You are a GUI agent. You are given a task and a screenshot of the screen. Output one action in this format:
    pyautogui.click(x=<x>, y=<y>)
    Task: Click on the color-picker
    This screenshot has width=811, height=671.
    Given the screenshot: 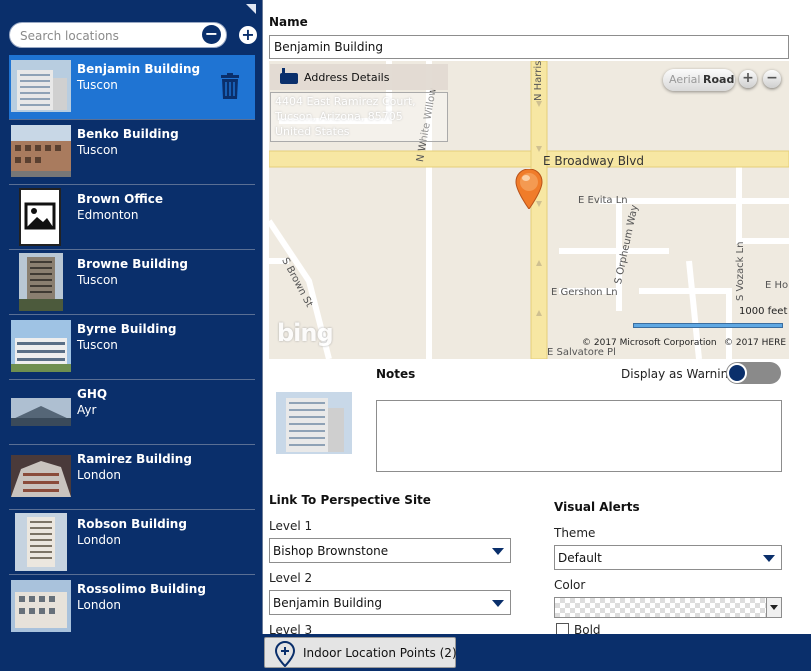 What is the action you would take?
    pyautogui.click(x=668, y=607)
    